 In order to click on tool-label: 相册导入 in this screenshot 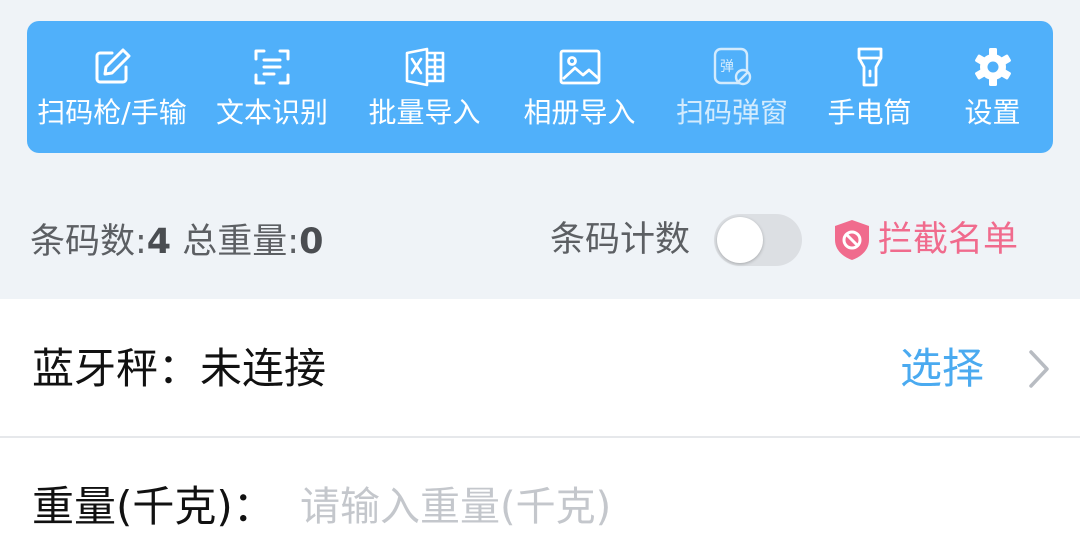, I will do `click(579, 112)`.